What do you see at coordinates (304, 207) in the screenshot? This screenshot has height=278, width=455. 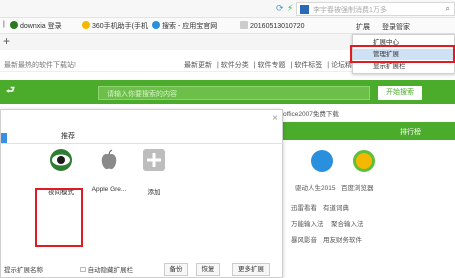 I see `rank-link-xunlei: 迅雷看看` at bounding box center [304, 207].